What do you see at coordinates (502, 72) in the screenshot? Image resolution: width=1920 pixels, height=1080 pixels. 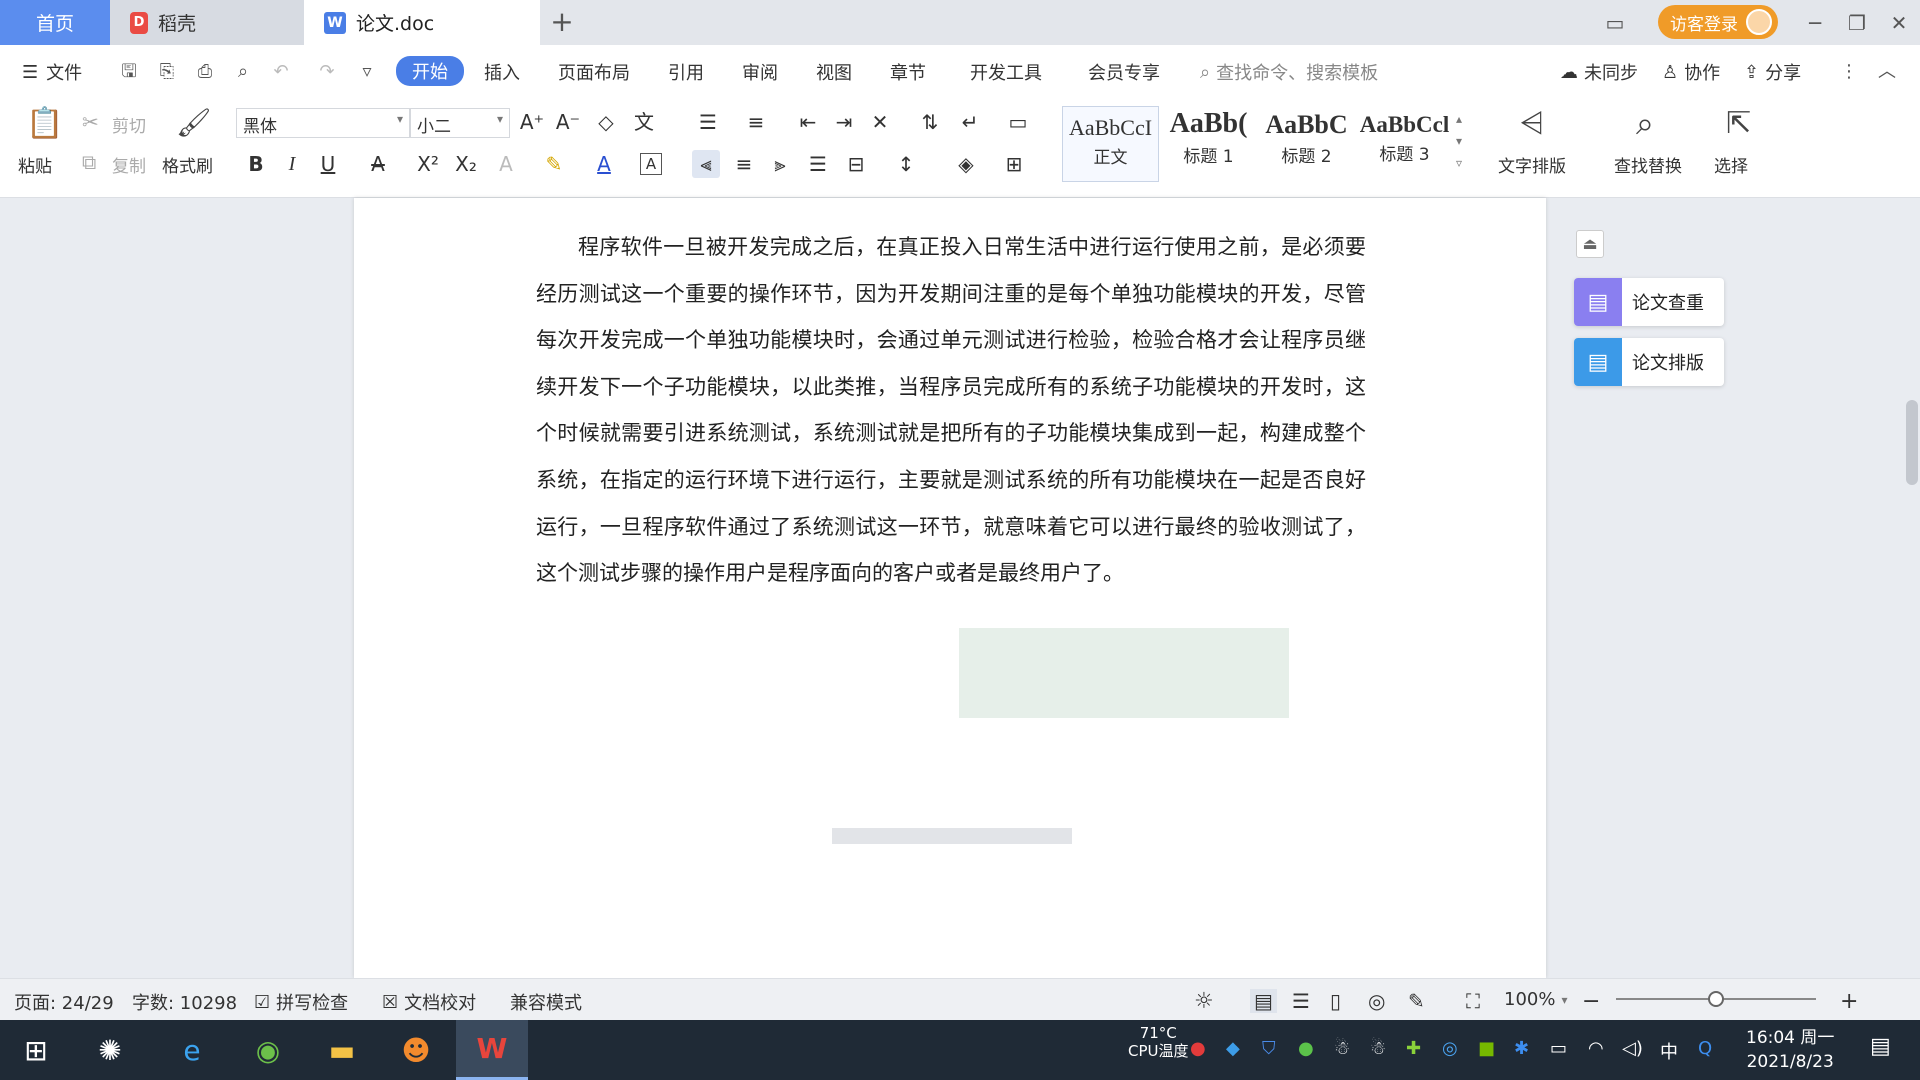 I see `menu-insert: 插入` at bounding box center [502, 72].